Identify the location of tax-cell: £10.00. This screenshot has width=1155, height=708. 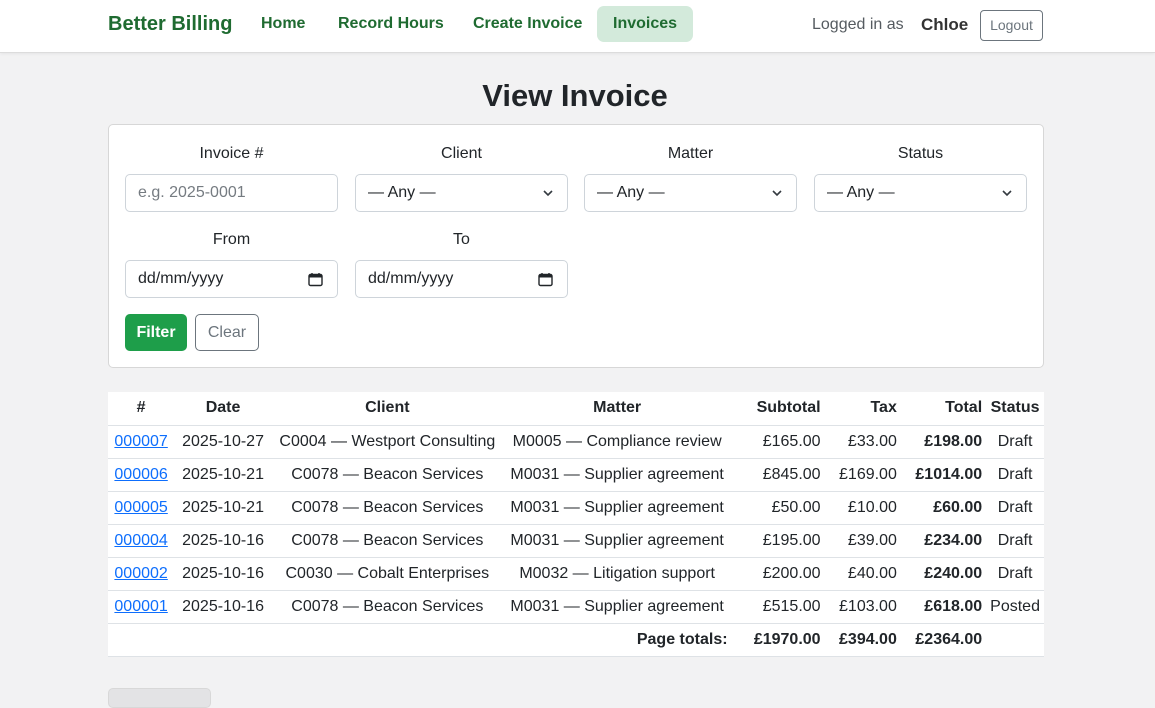
(862, 508).